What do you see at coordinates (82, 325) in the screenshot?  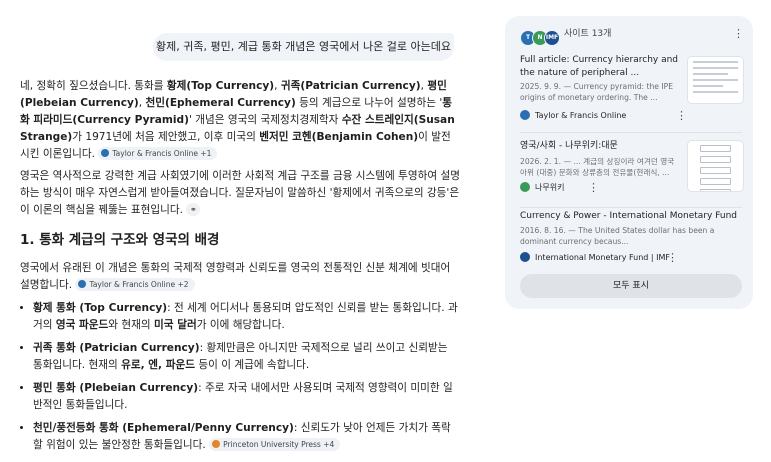 I see `bold-term: 영국 파운드` at bounding box center [82, 325].